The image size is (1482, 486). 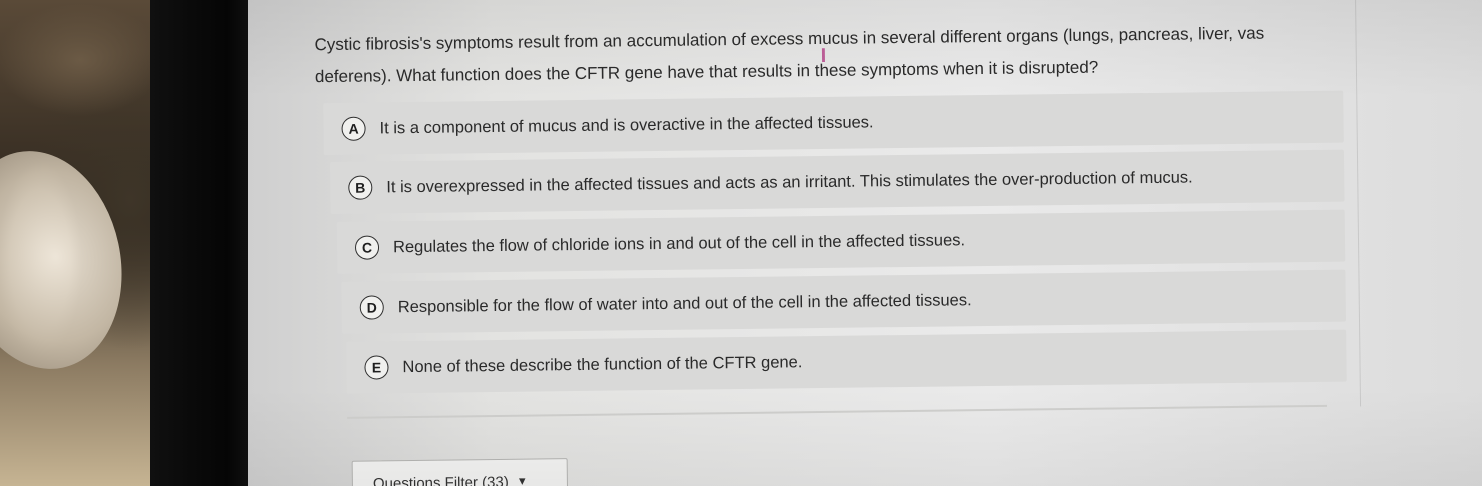 I want to click on text-cursor-icon: I, so click(x=823, y=56).